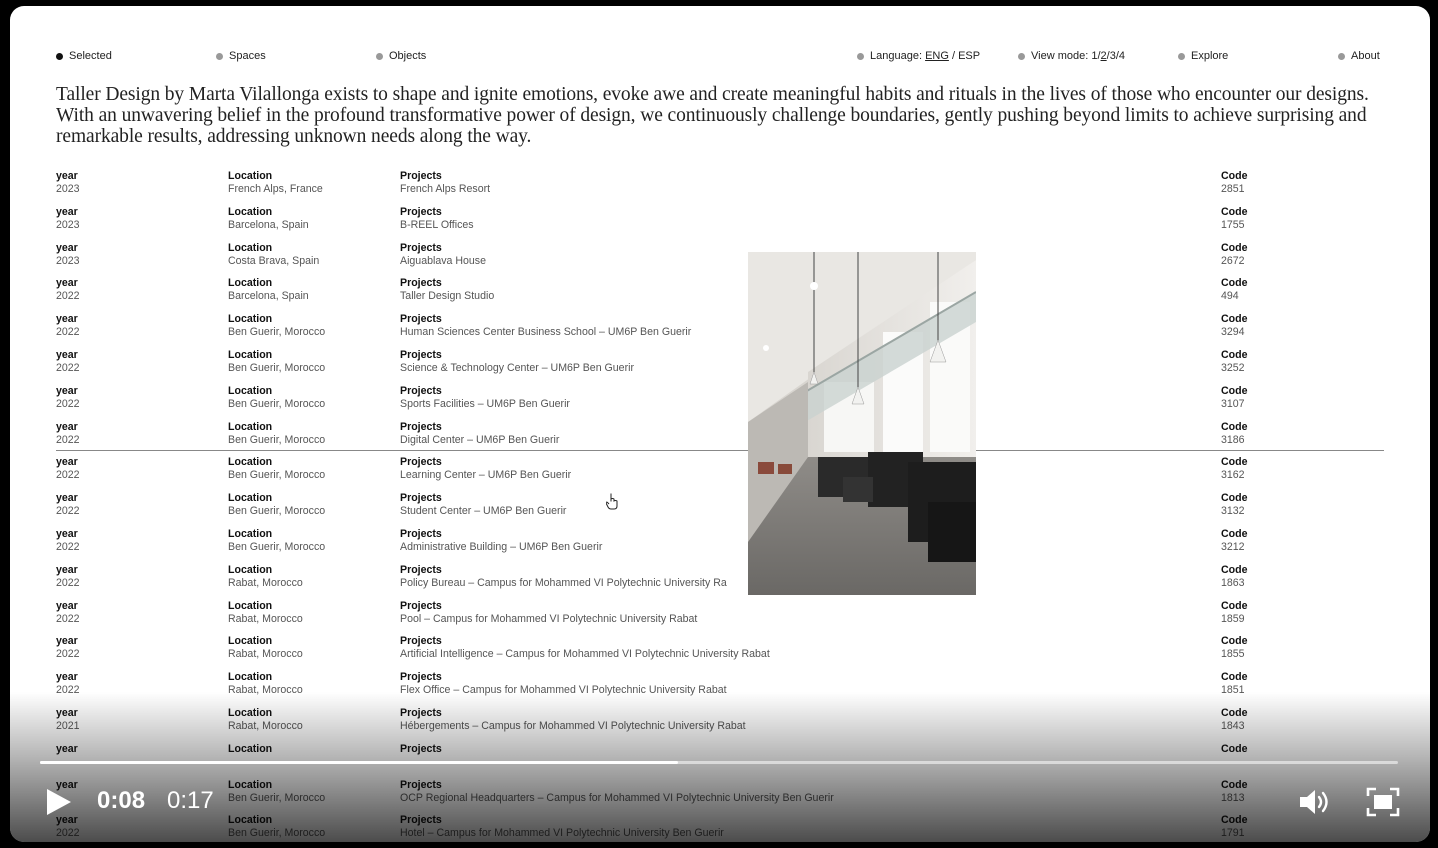 This screenshot has height=848, width=1438. What do you see at coordinates (445, 189) in the screenshot?
I see `project-value: French Alps Resort` at bounding box center [445, 189].